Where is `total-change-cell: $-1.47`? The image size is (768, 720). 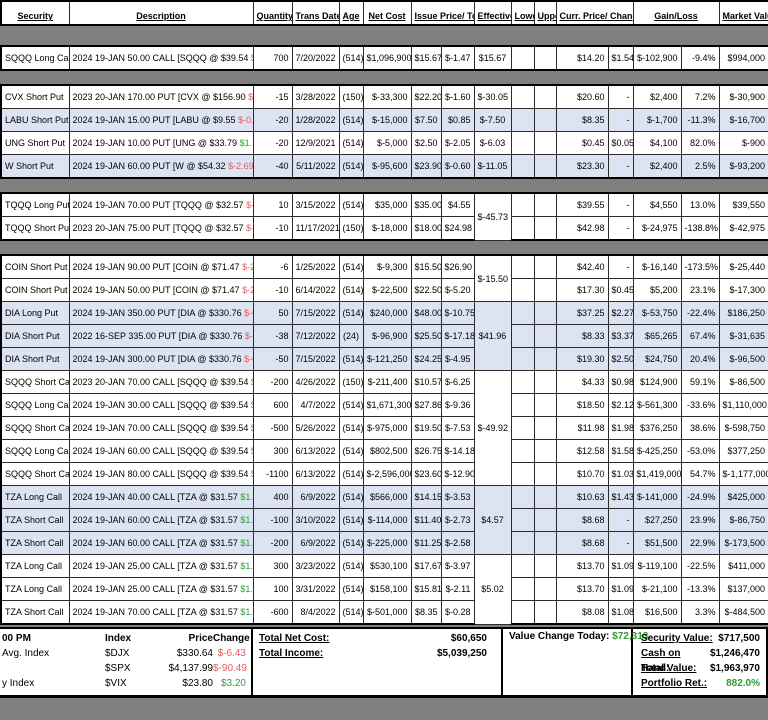
total-change-cell: $-1.47 is located at coordinates (457, 58).